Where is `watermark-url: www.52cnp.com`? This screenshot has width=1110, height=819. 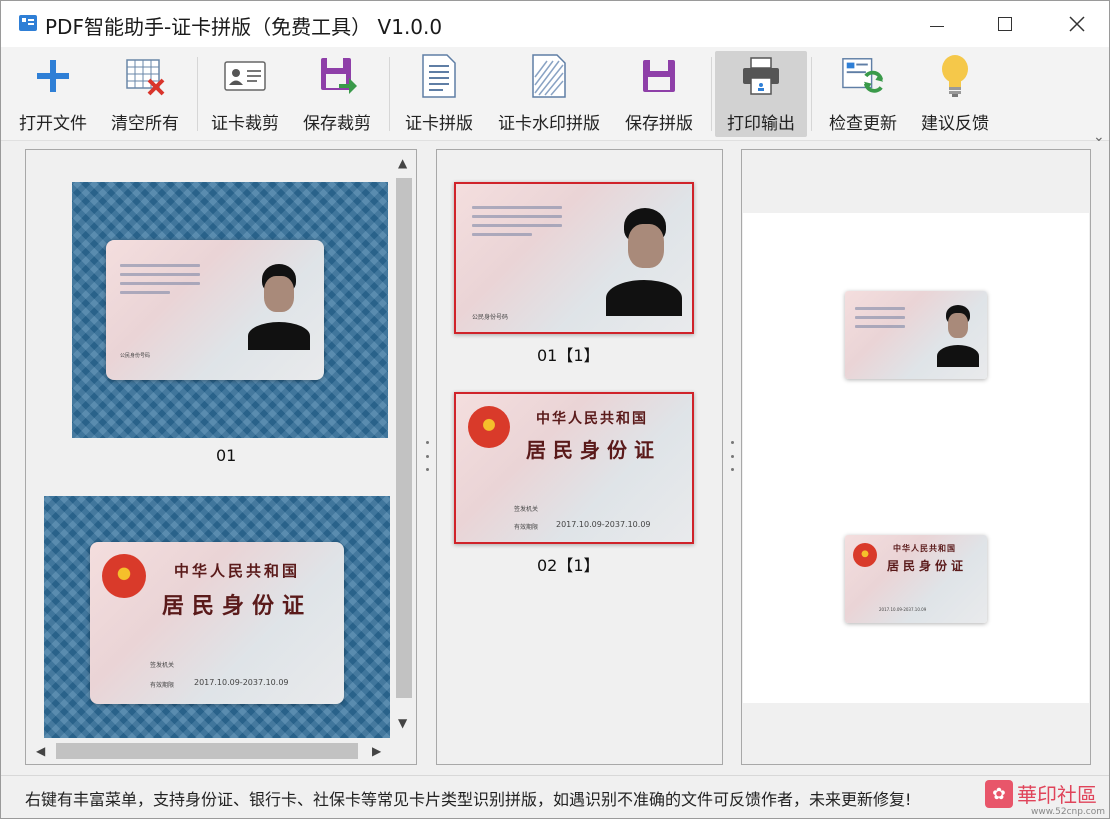 watermark-url: www.52cnp.com is located at coordinates (1068, 812).